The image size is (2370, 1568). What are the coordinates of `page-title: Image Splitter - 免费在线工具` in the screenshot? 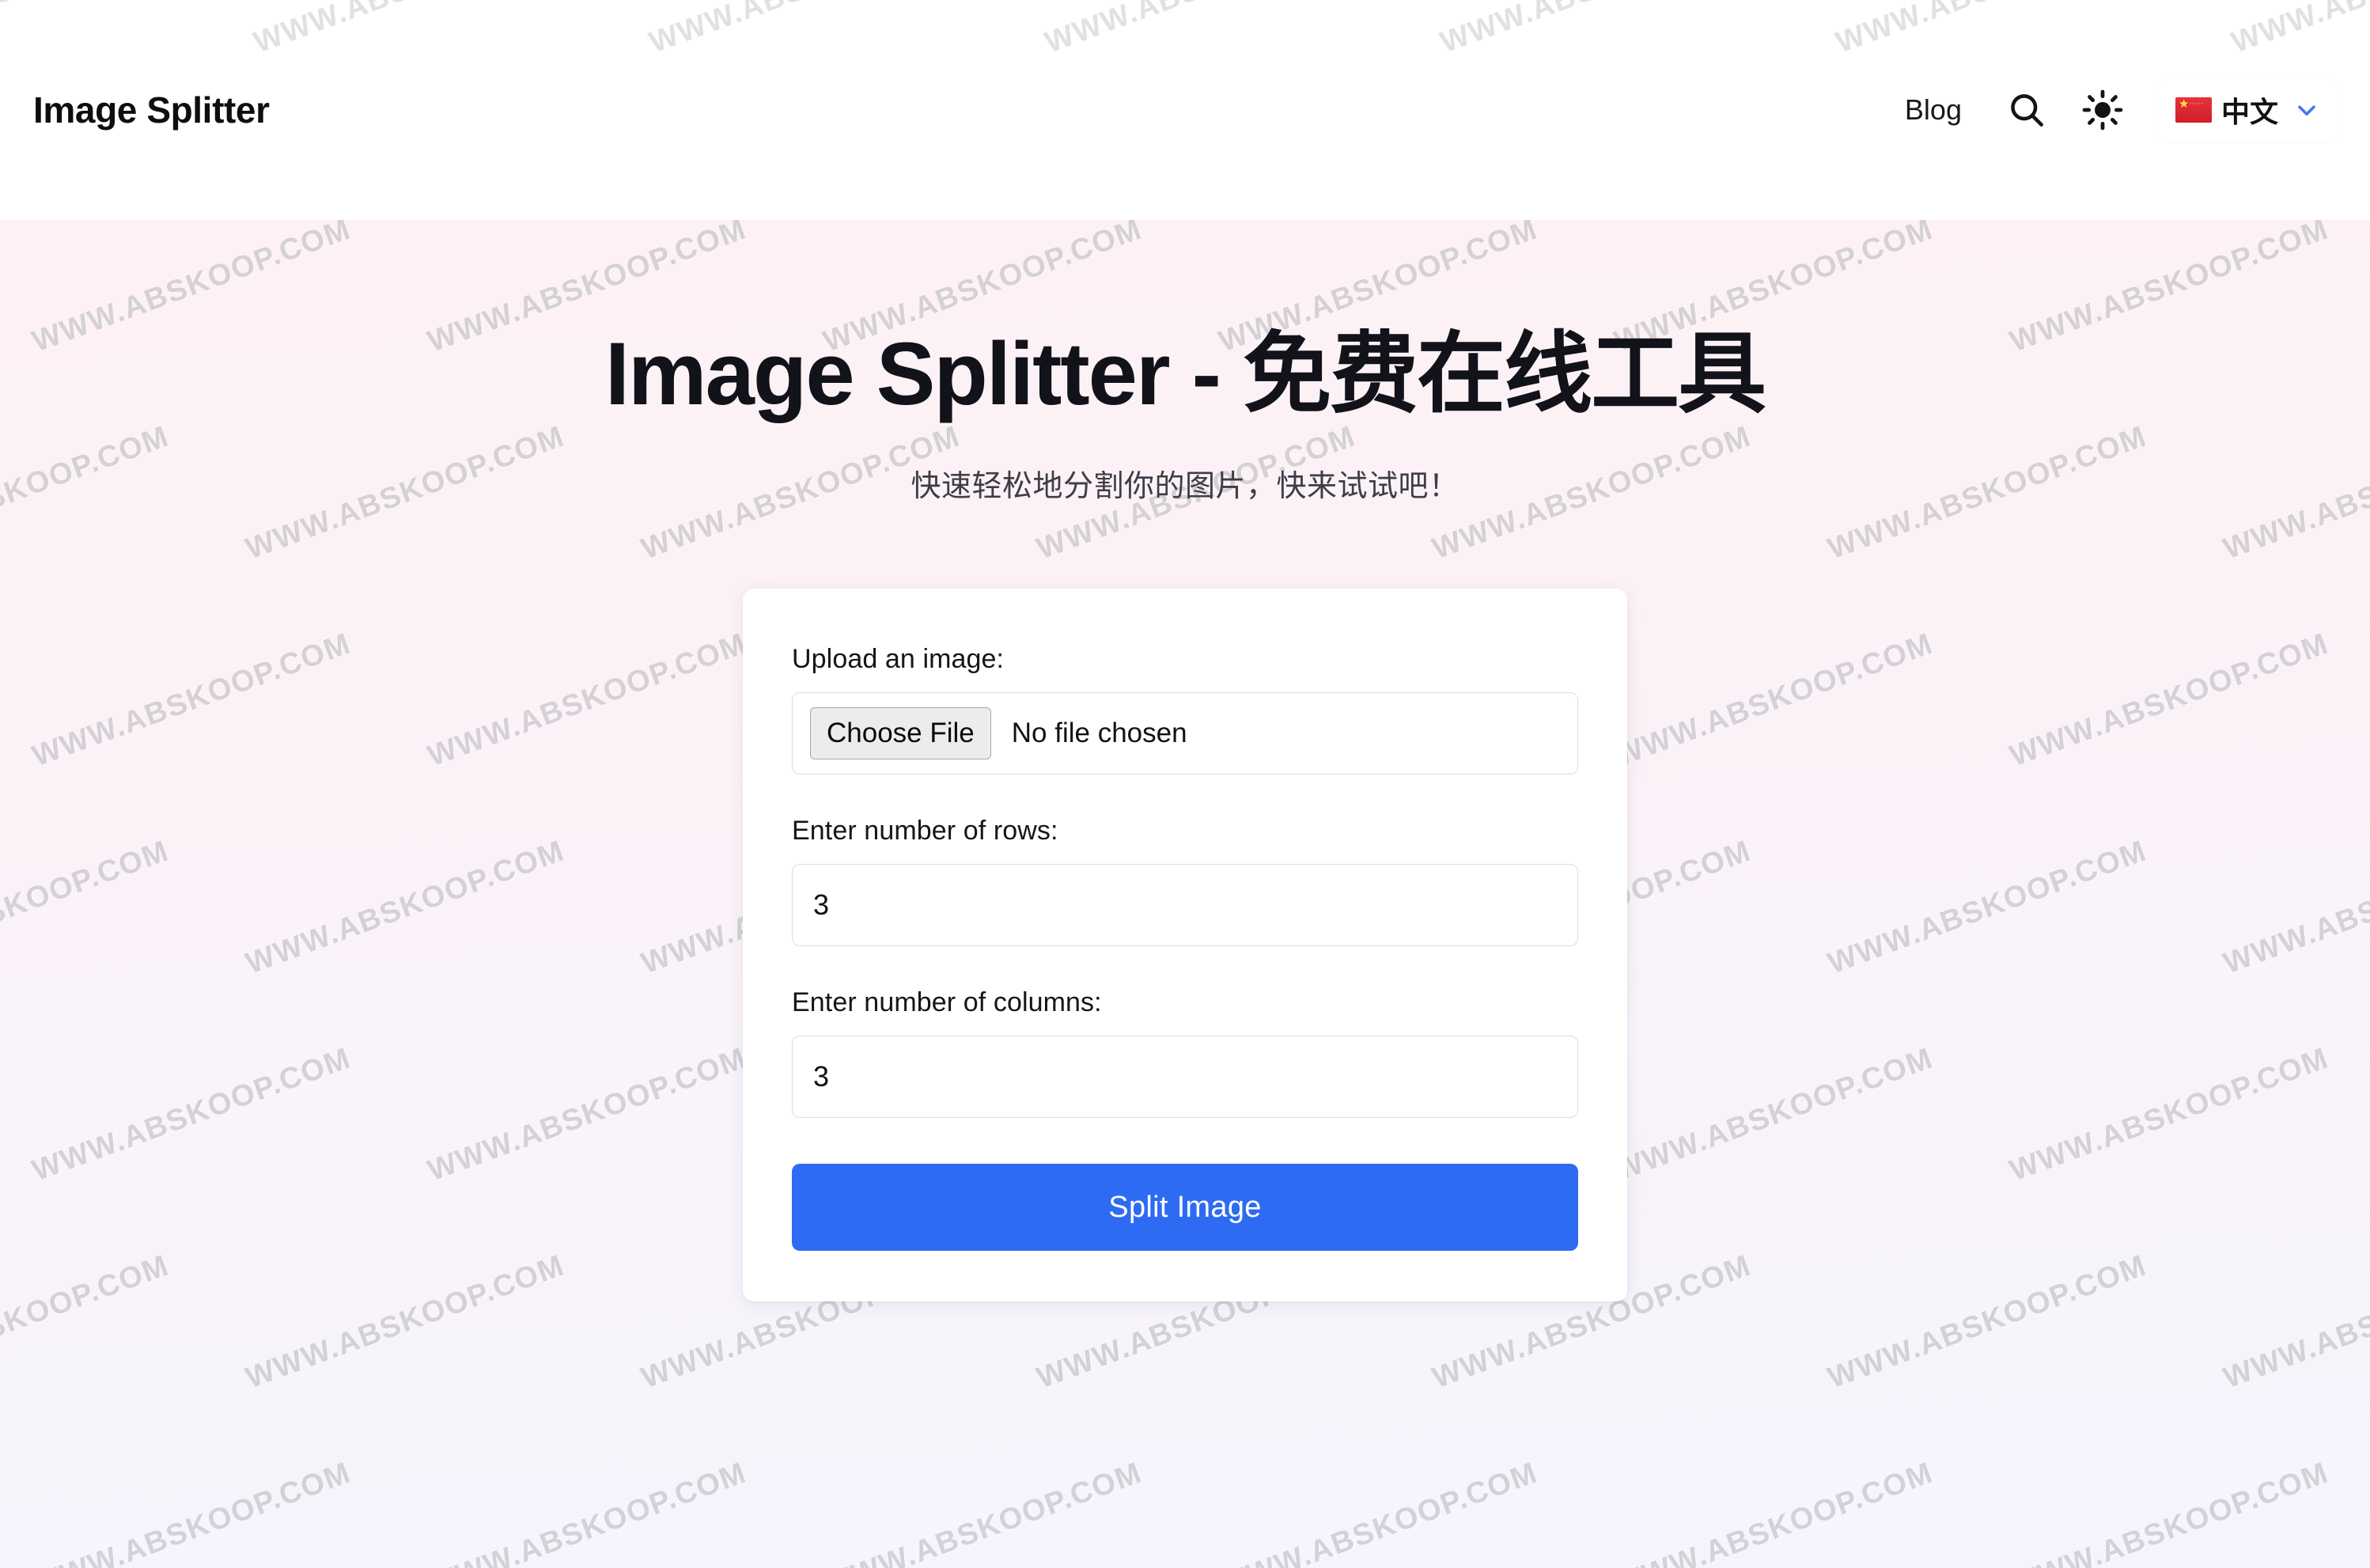 It's located at (1185, 373).